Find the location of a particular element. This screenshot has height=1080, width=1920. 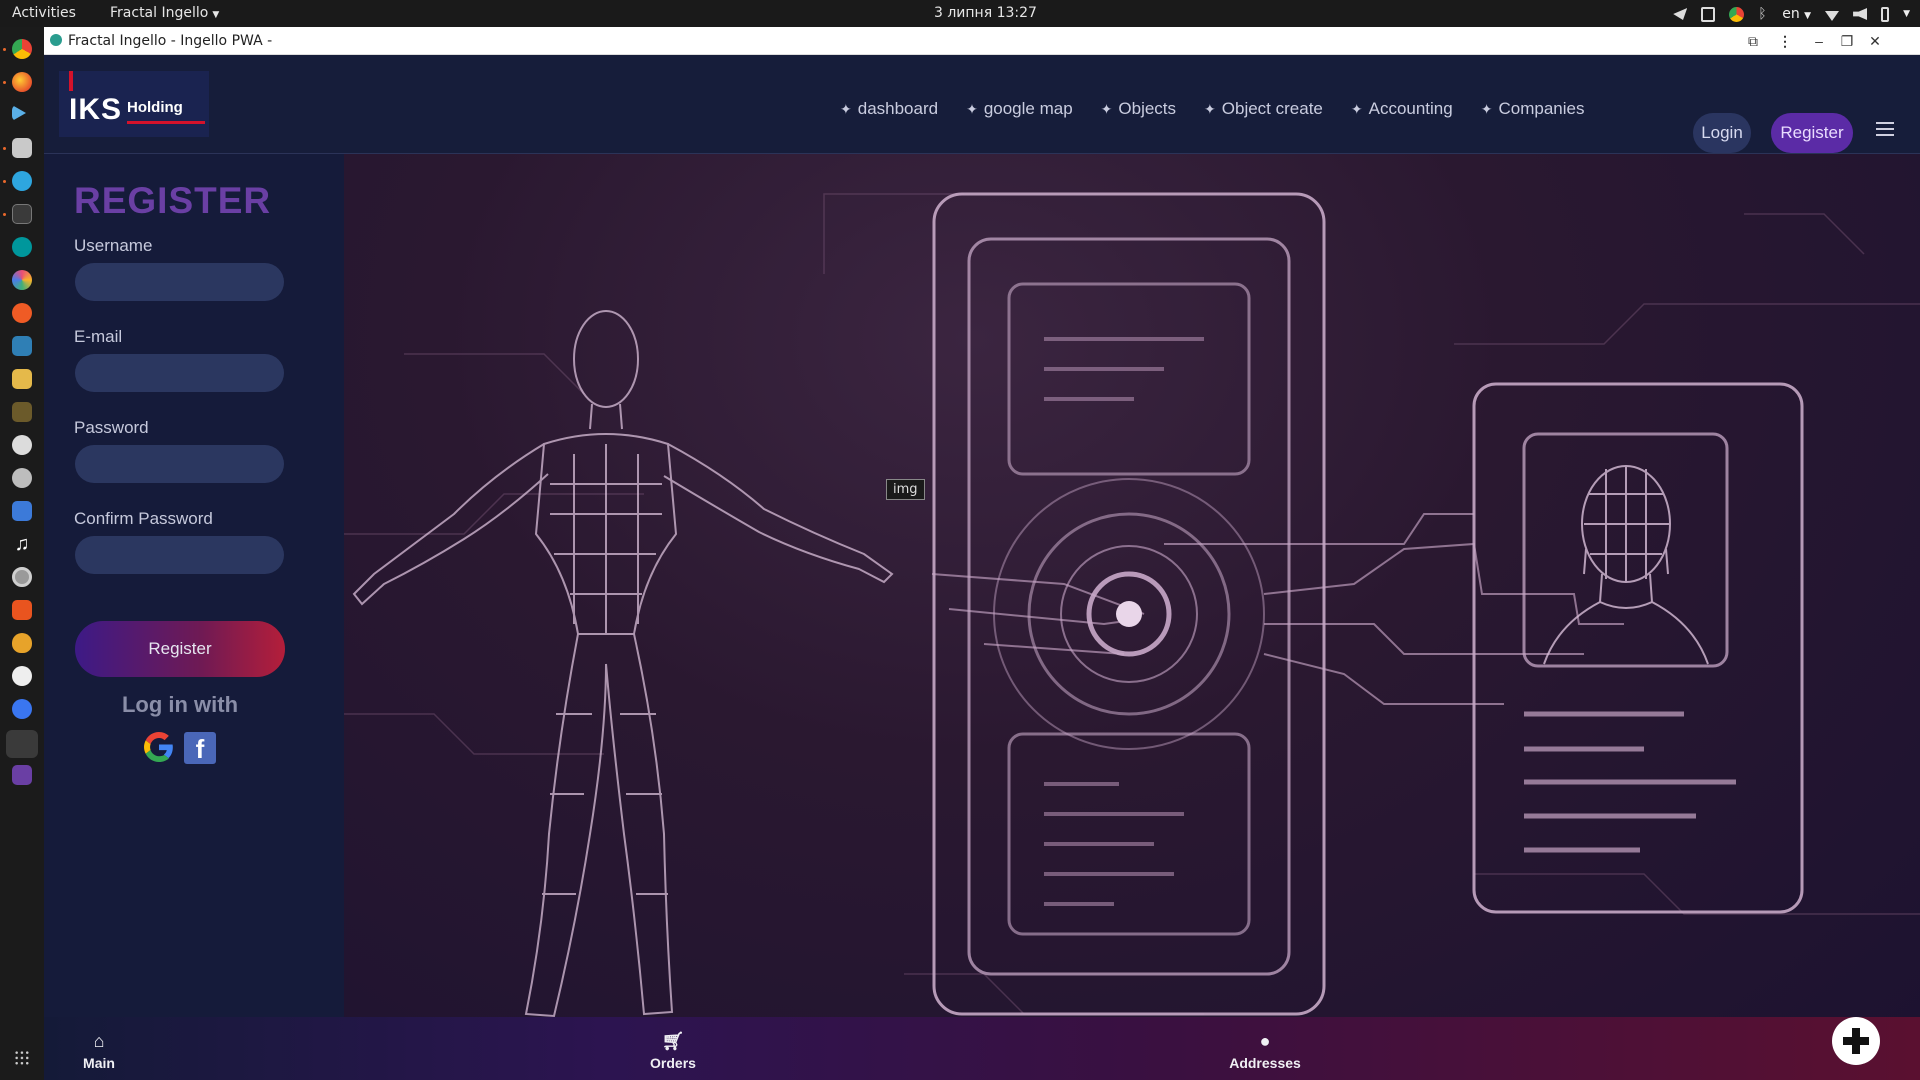

system-tray: ᛒ en ▼ ▼ is located at coordinates (1791, 14).